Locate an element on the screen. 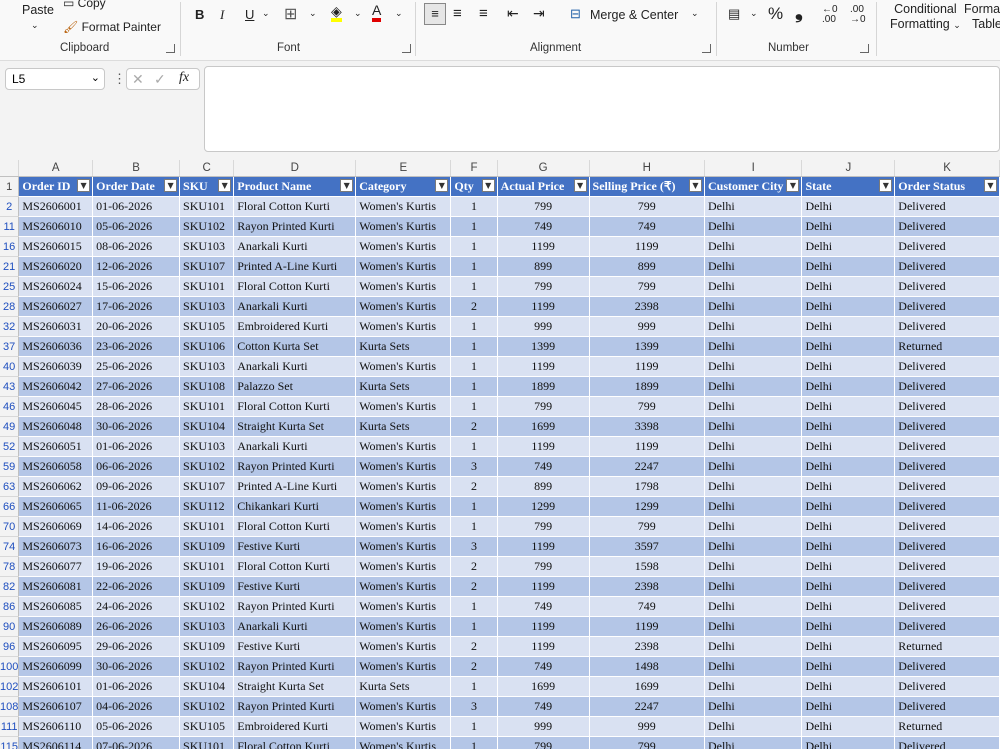  row-header: 28 is located at coordinates (10, 306).